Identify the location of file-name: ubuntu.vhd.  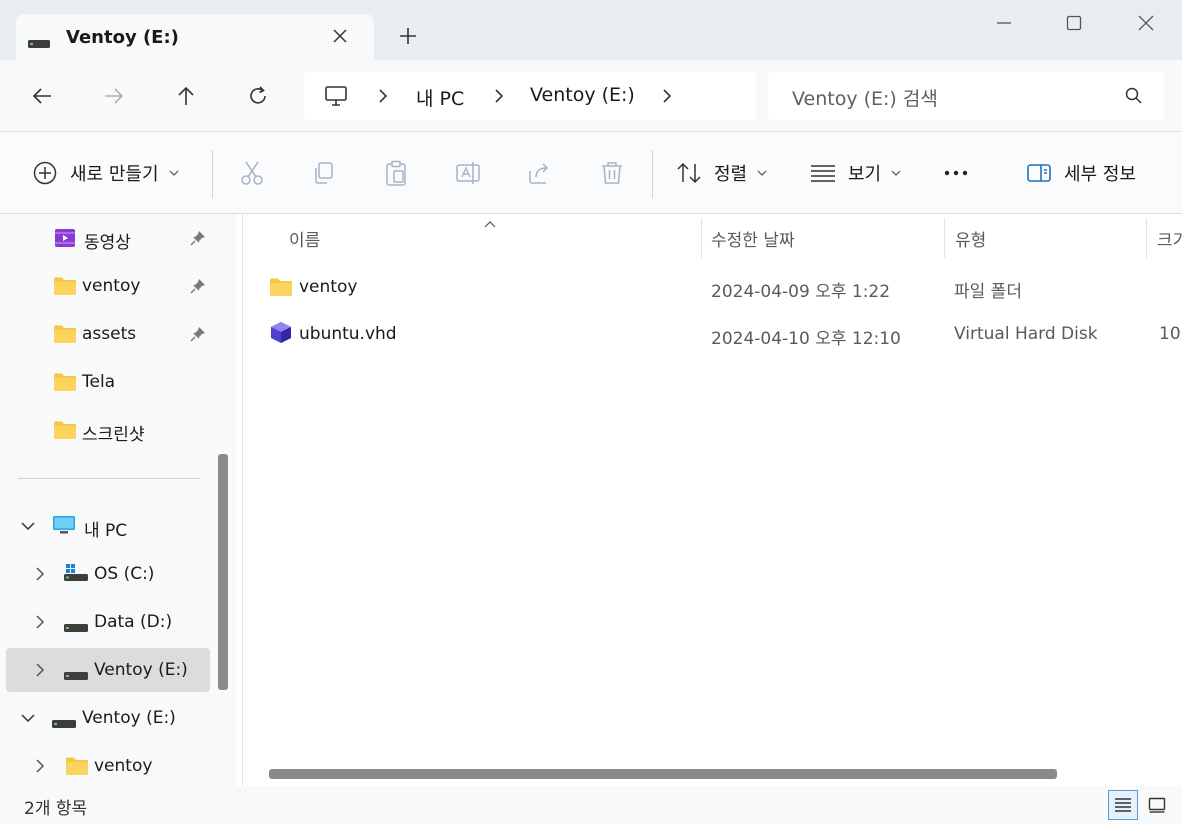
(348, 334).